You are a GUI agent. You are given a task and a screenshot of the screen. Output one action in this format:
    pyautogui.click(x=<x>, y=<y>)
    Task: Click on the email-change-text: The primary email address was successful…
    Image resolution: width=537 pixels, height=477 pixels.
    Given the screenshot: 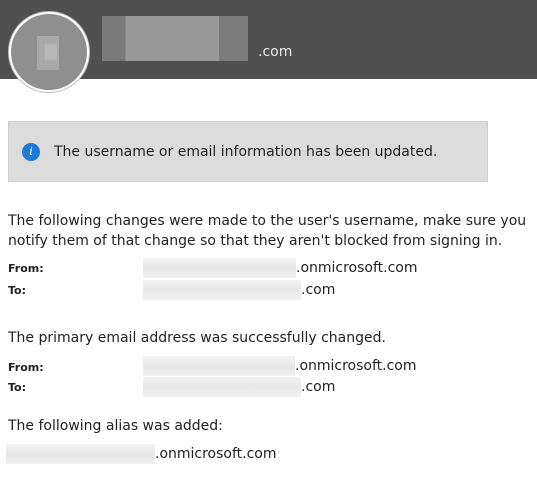 What is the action you would take?
    pyautogui.click(x=197, y=338)
    